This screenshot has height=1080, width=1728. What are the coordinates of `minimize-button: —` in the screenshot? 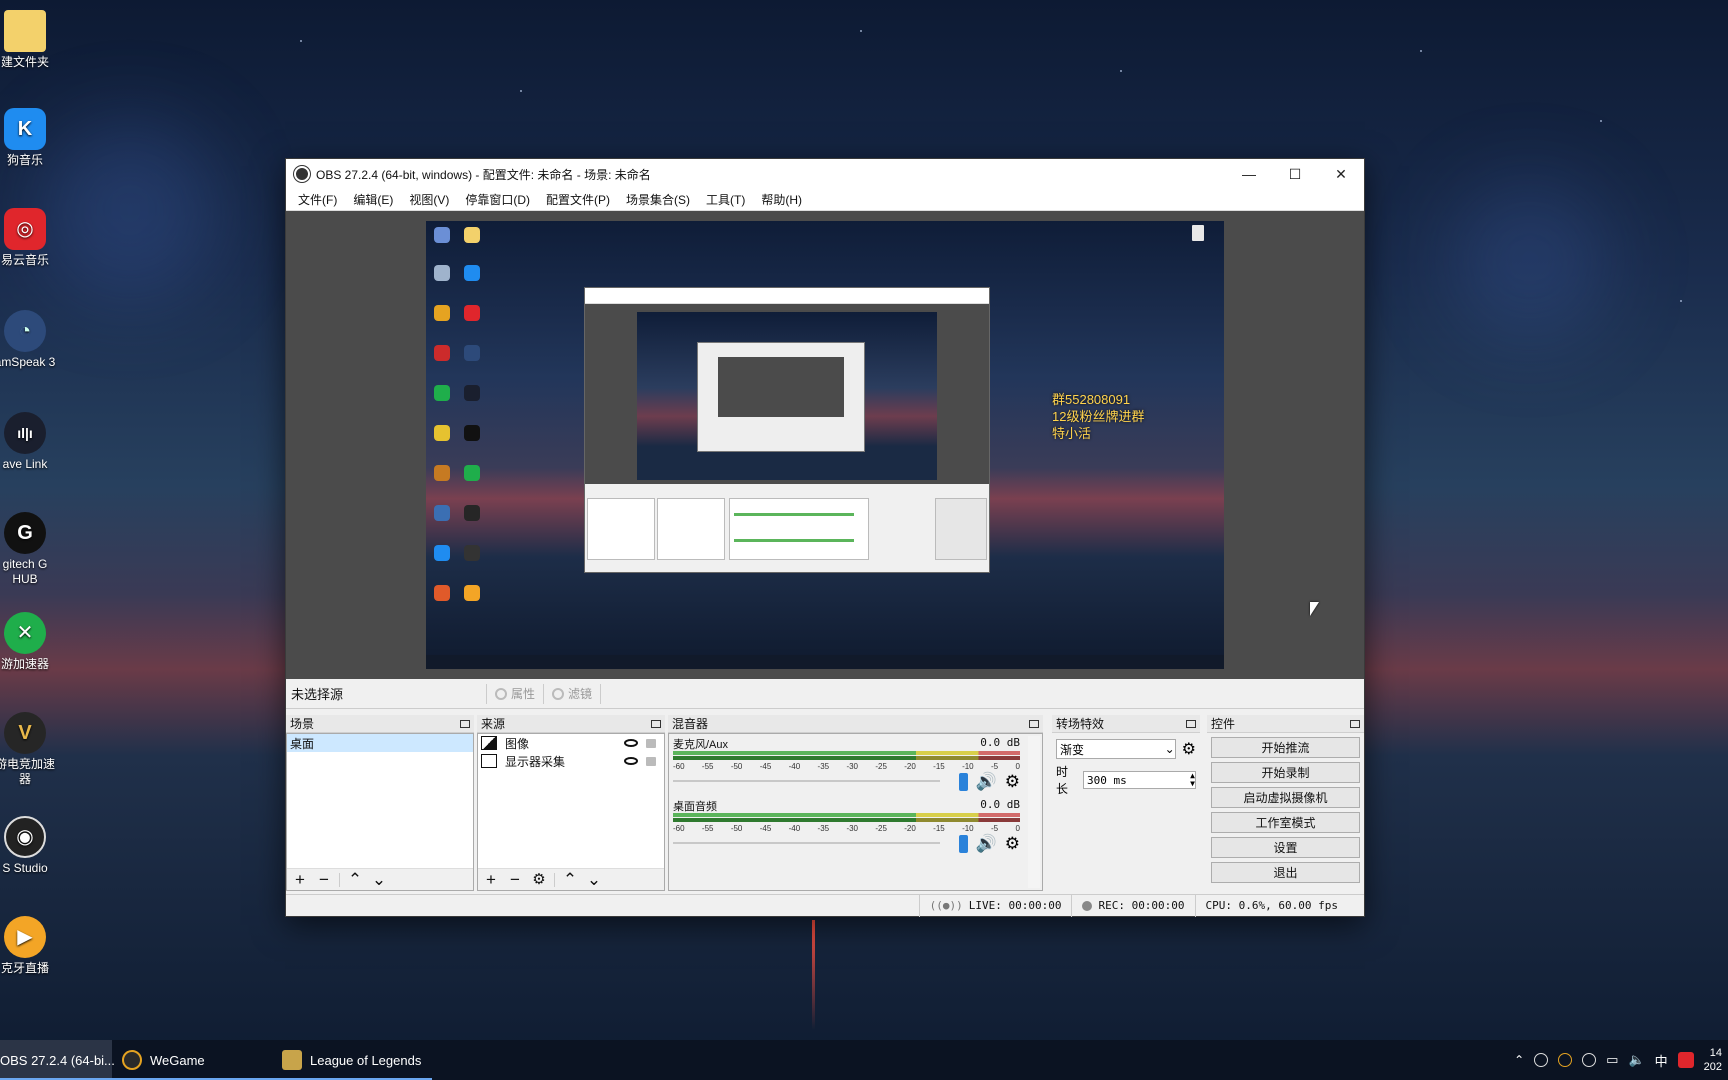 It's located at (1249, 174).